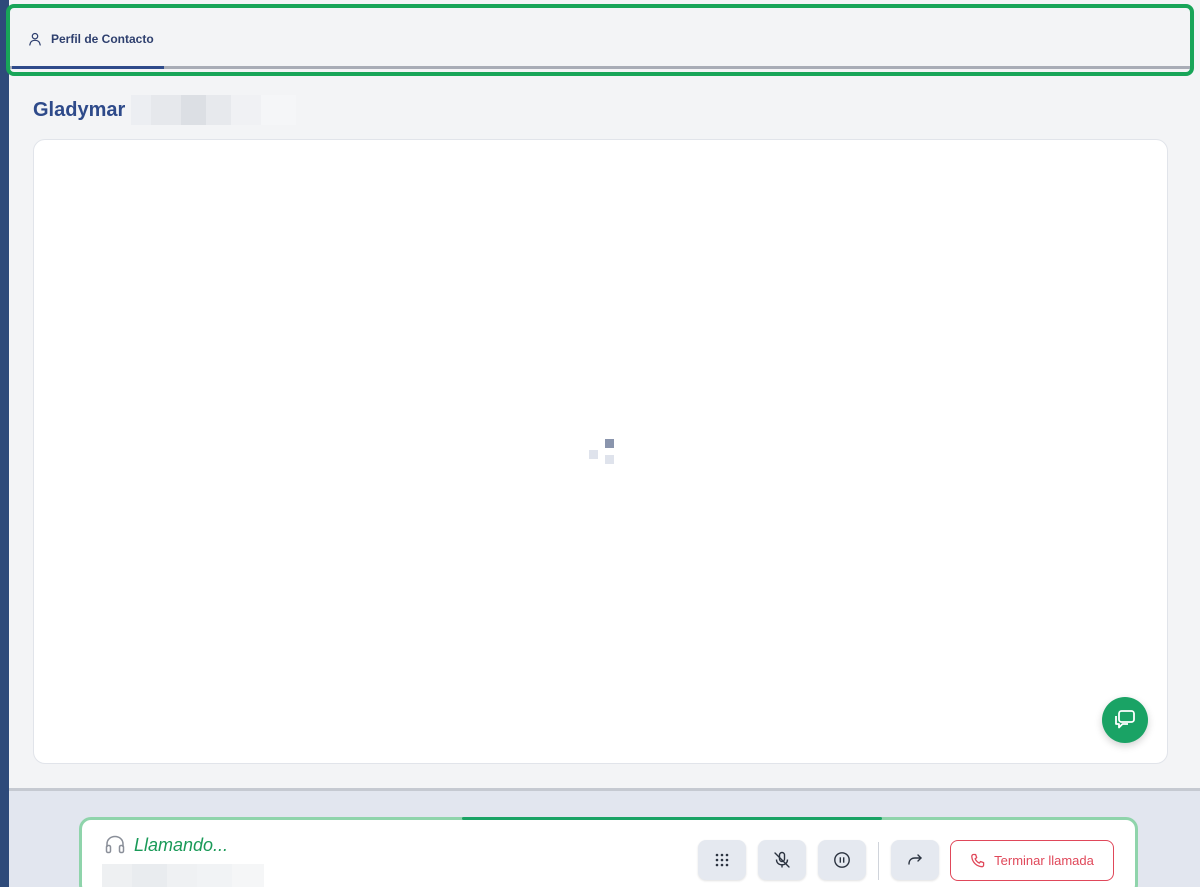  I want to click on hold-button, so click(842, 860).